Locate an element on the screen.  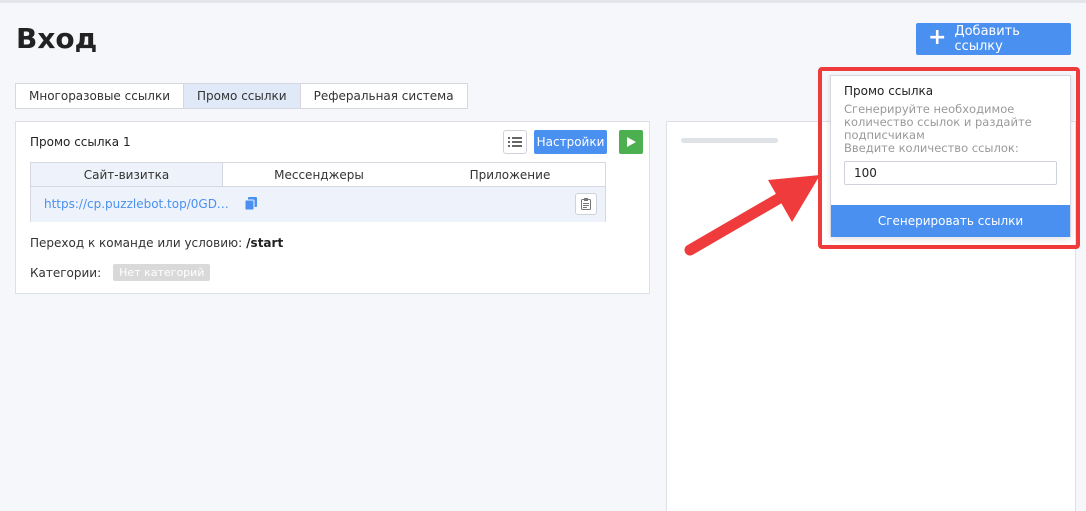
list-icon is located at coordinates (515, 142).